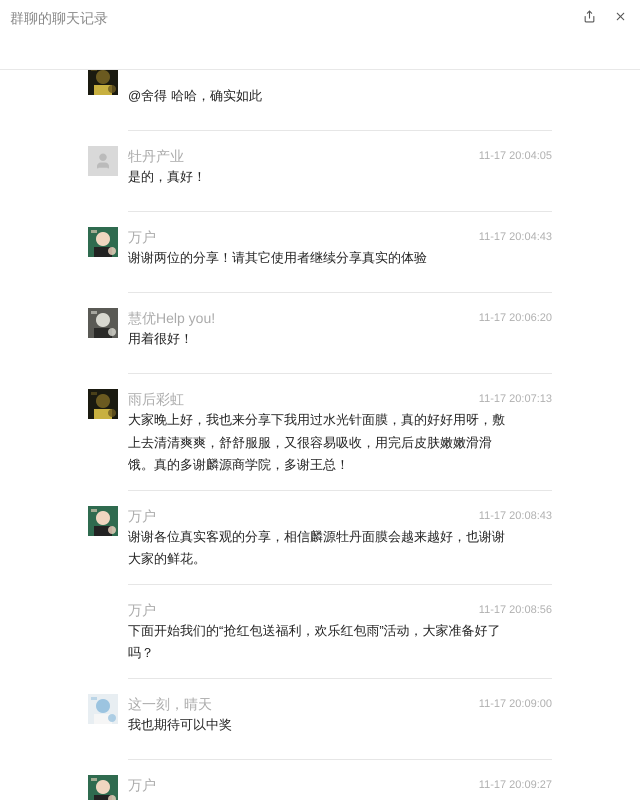 This screenshot has height=800, width=640. Describe the element at coordinates (278, 258) in the screenshot. I see `message-text: 谢谢两位的分享！请其它使用者继续分享真实的体验` at that location.